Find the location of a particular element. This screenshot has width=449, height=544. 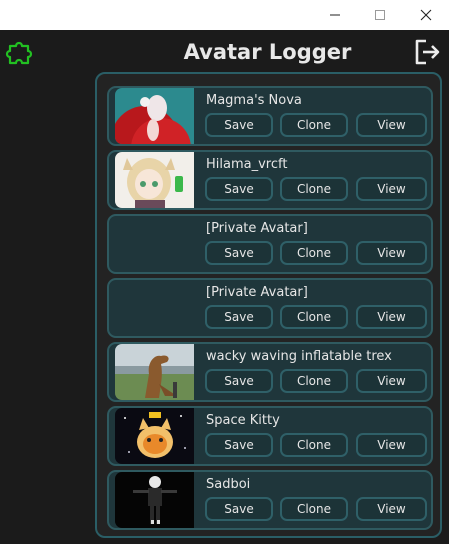

maximize-icon is located at coordinates (380, 15).